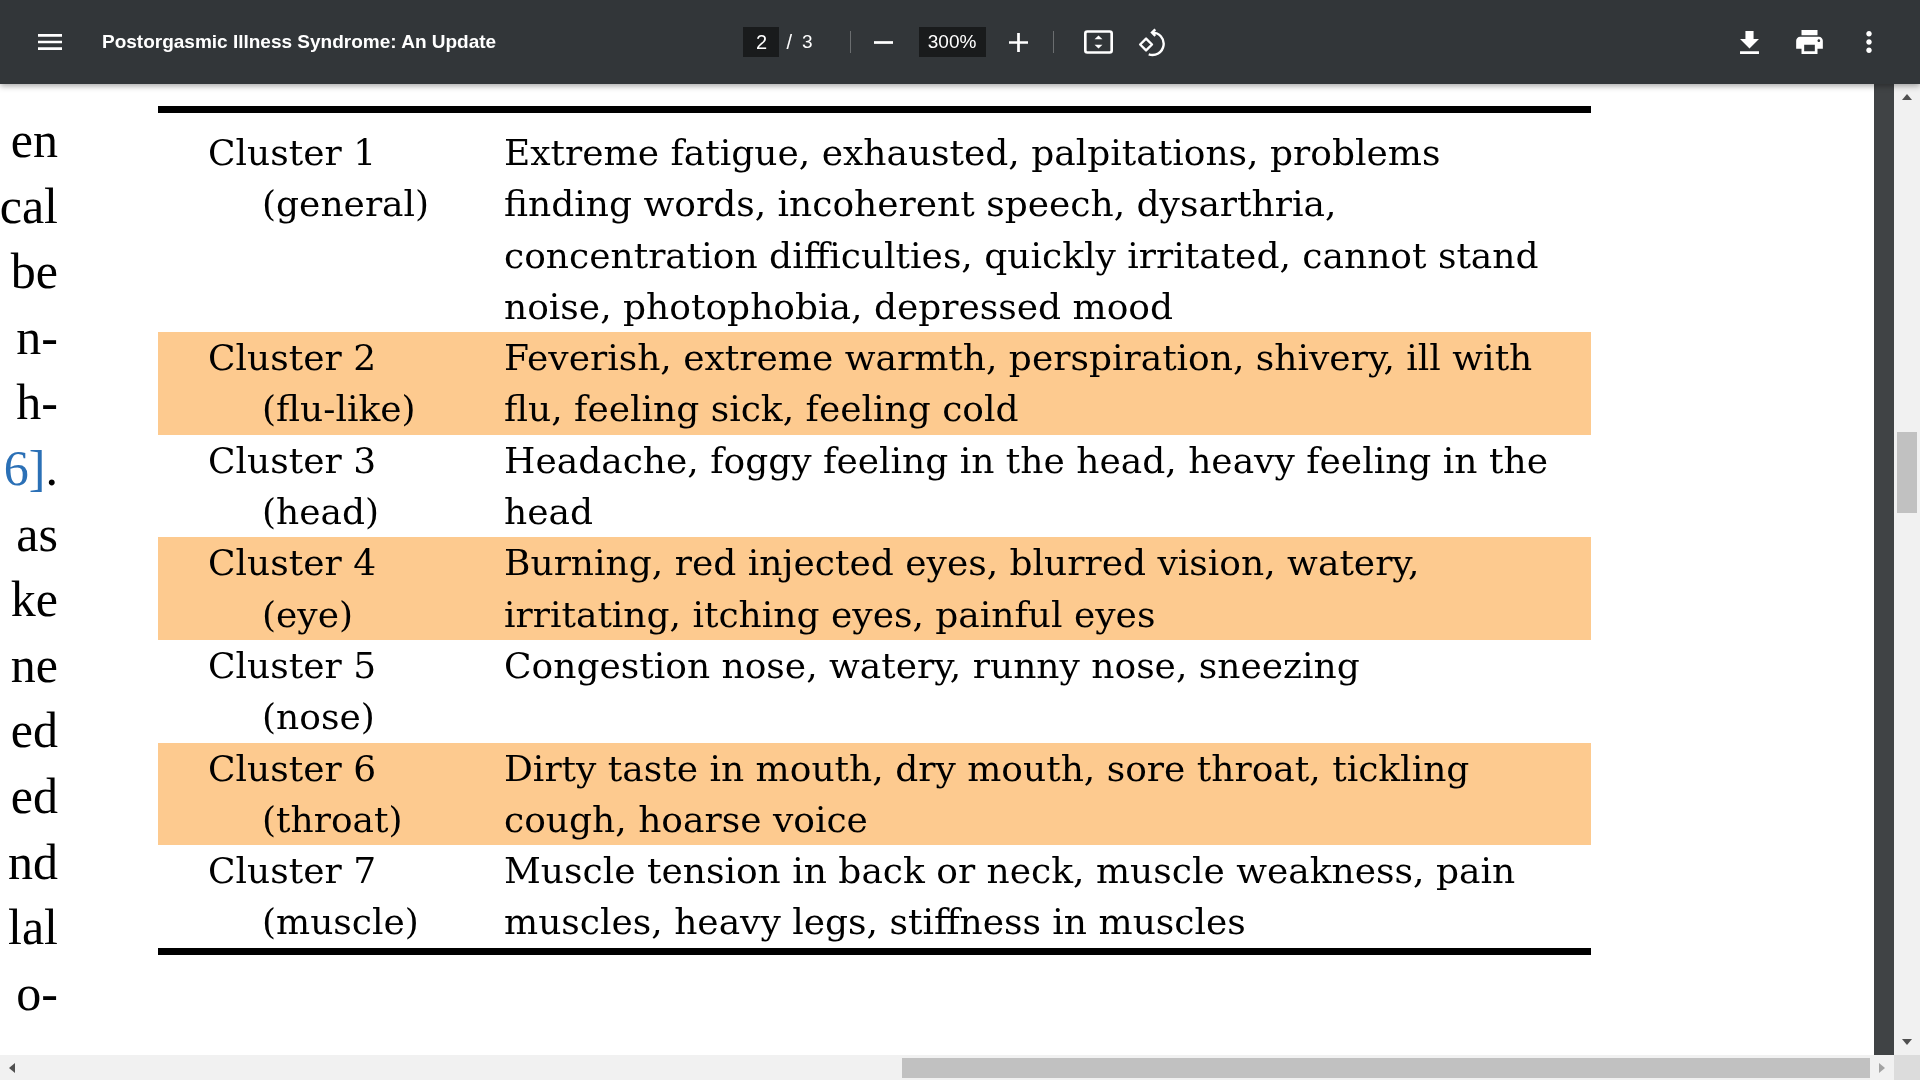  Describe the element at coordinates (340, 922) in the screenshot. I see `cluster-group: (muscle)` at that location.